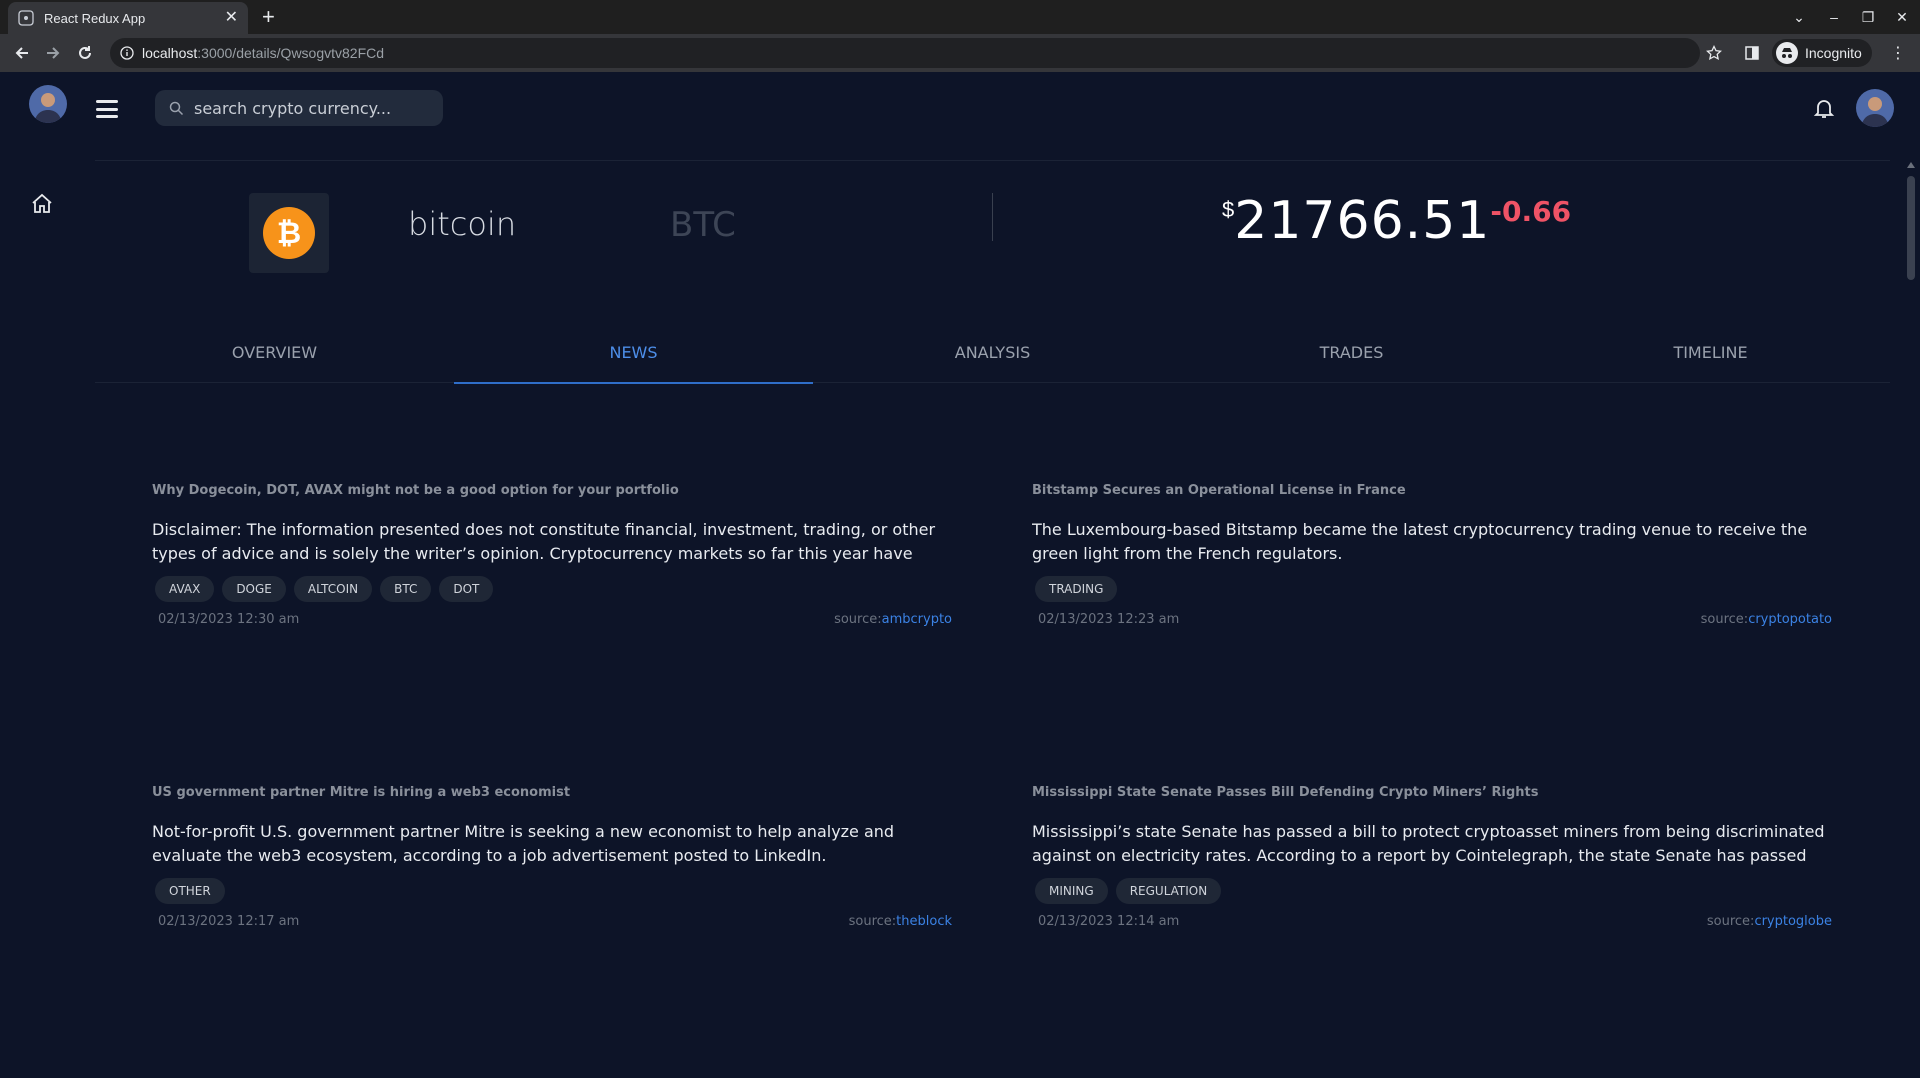 Image resolution: width=1920 pixels, height=1078 pixels. Describe the element at coordinates (1432, 891) in the screenshot. I see `news-tags: MINING REGULATION` at that location.